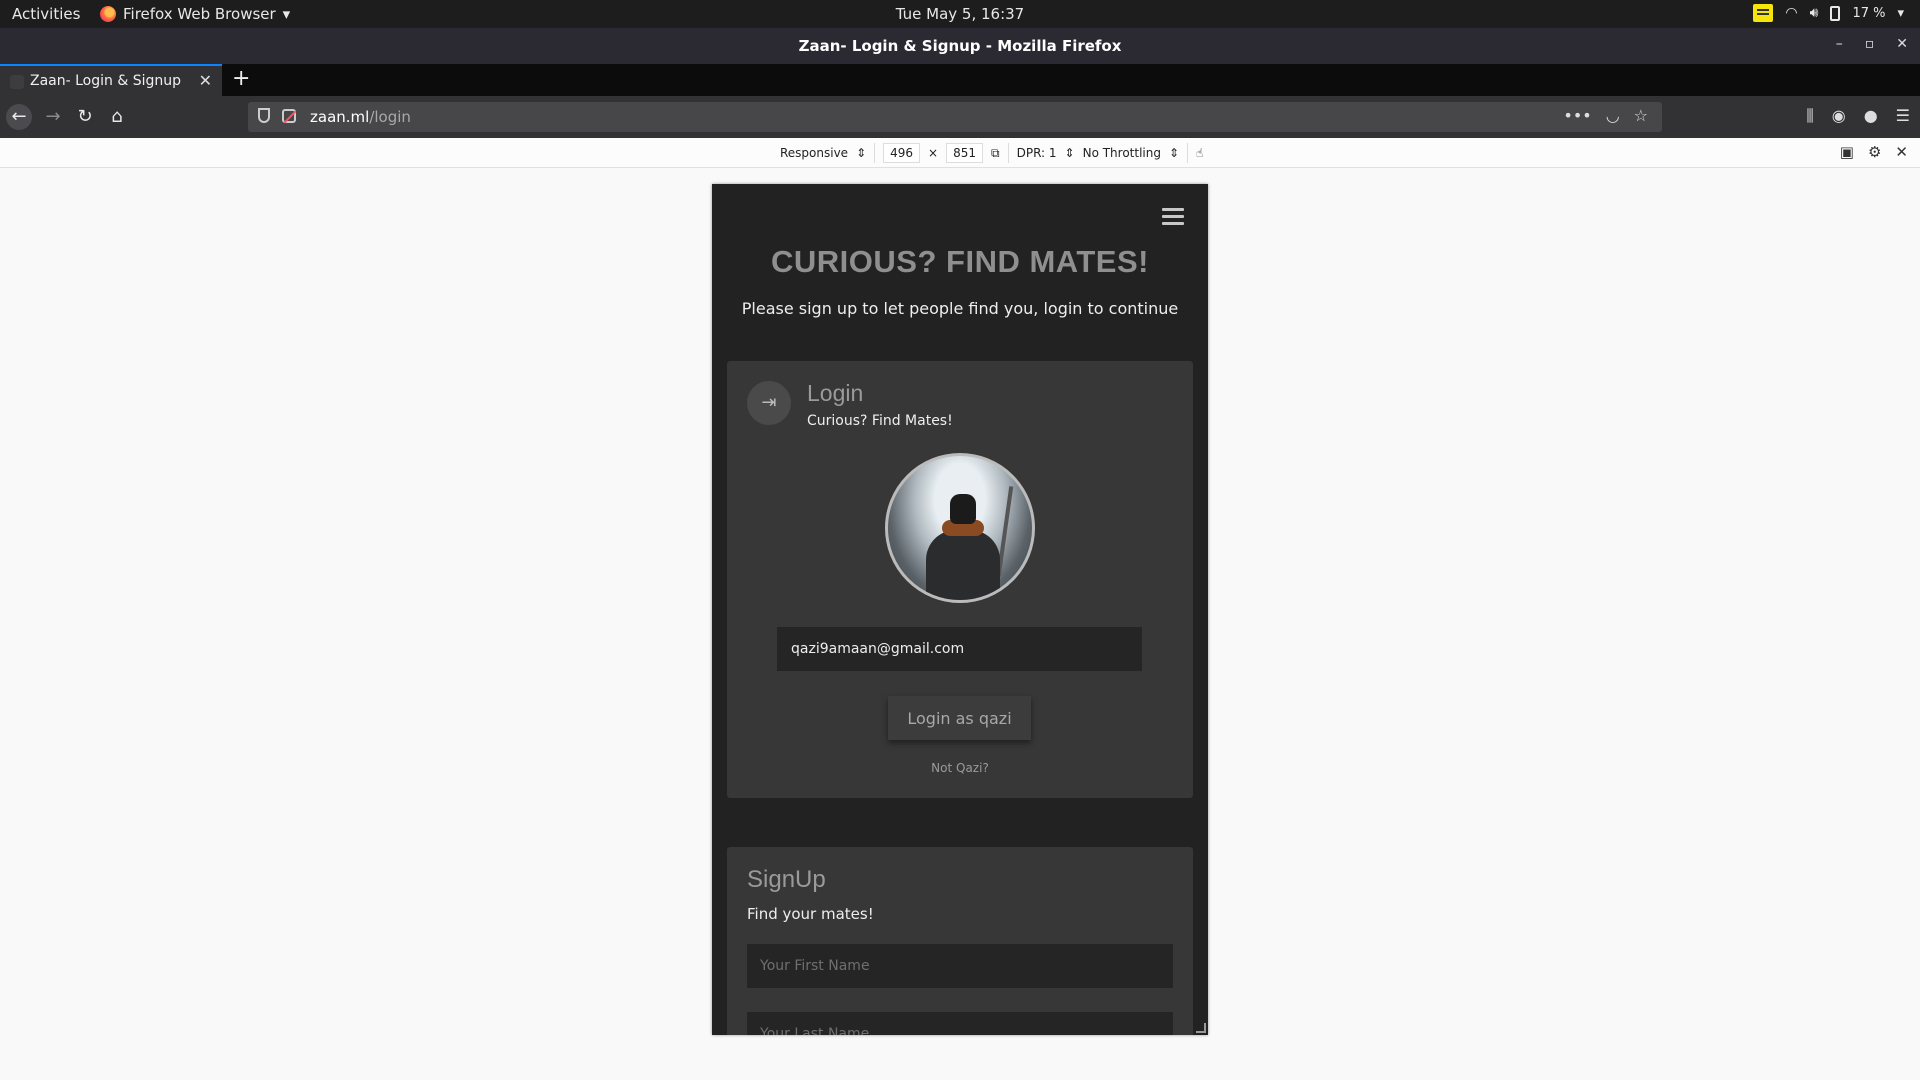 The height and width of the screenshot is (1080, 1920). Describe the element at coordinates (960, 768) in the screenshot. I see `not-user-link: Not Qazi?` at that location.